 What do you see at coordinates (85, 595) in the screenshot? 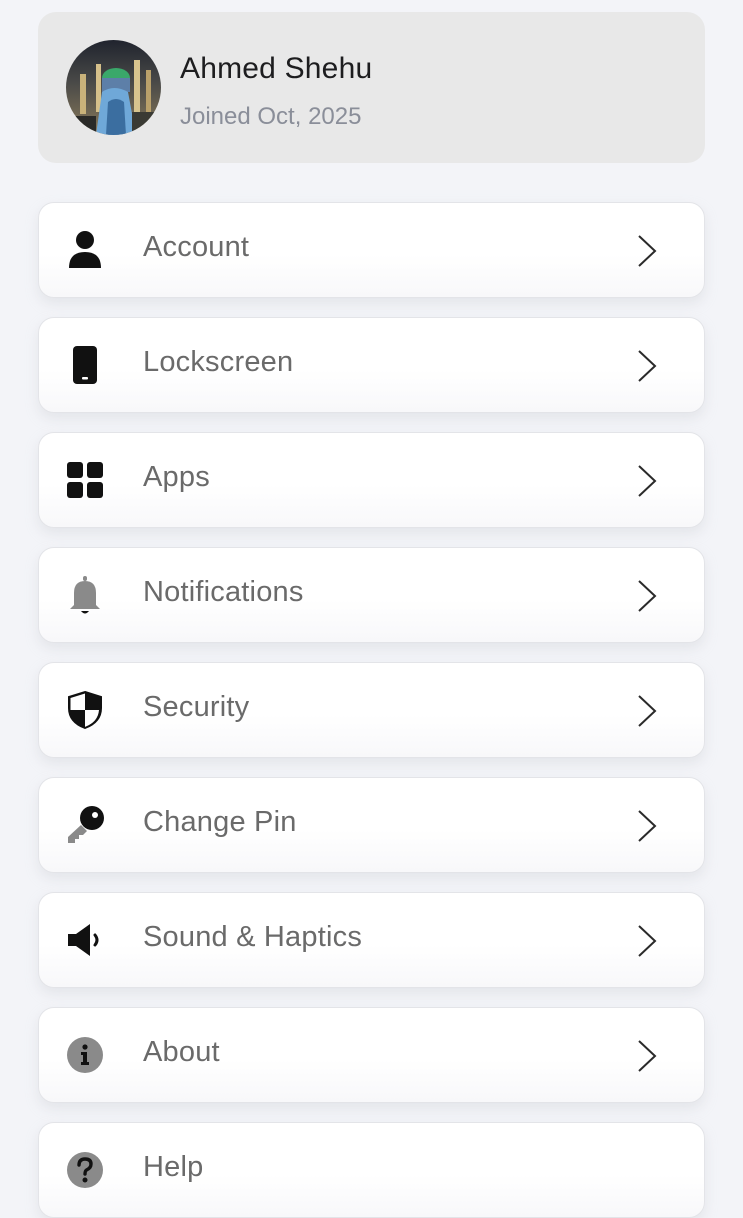
I see `bell-icon` at bounding box center [85, 595].